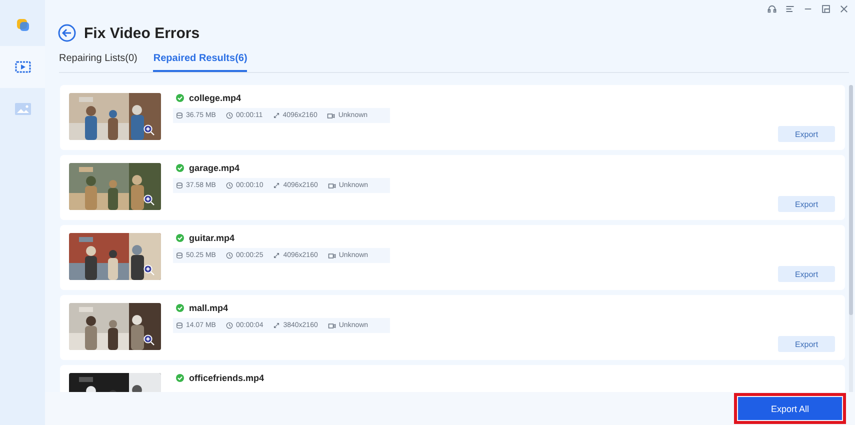 This screenshot has width=855, height=425. Describe the element at coordinates (98, 62) in the screenshot. I see `tab: Repairing Lists(0)` at that location.